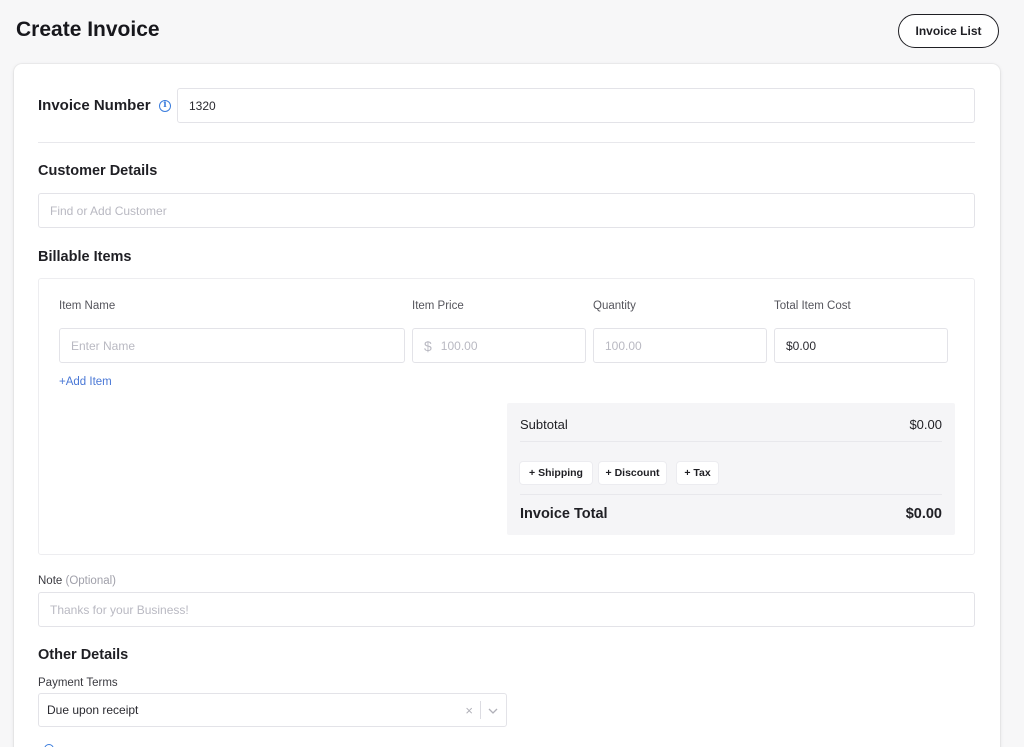 Image resolution: width=1024 pixels, height=747 pixels. I want to click on invoice-total-label: Invoice Total, so click(564, 514).